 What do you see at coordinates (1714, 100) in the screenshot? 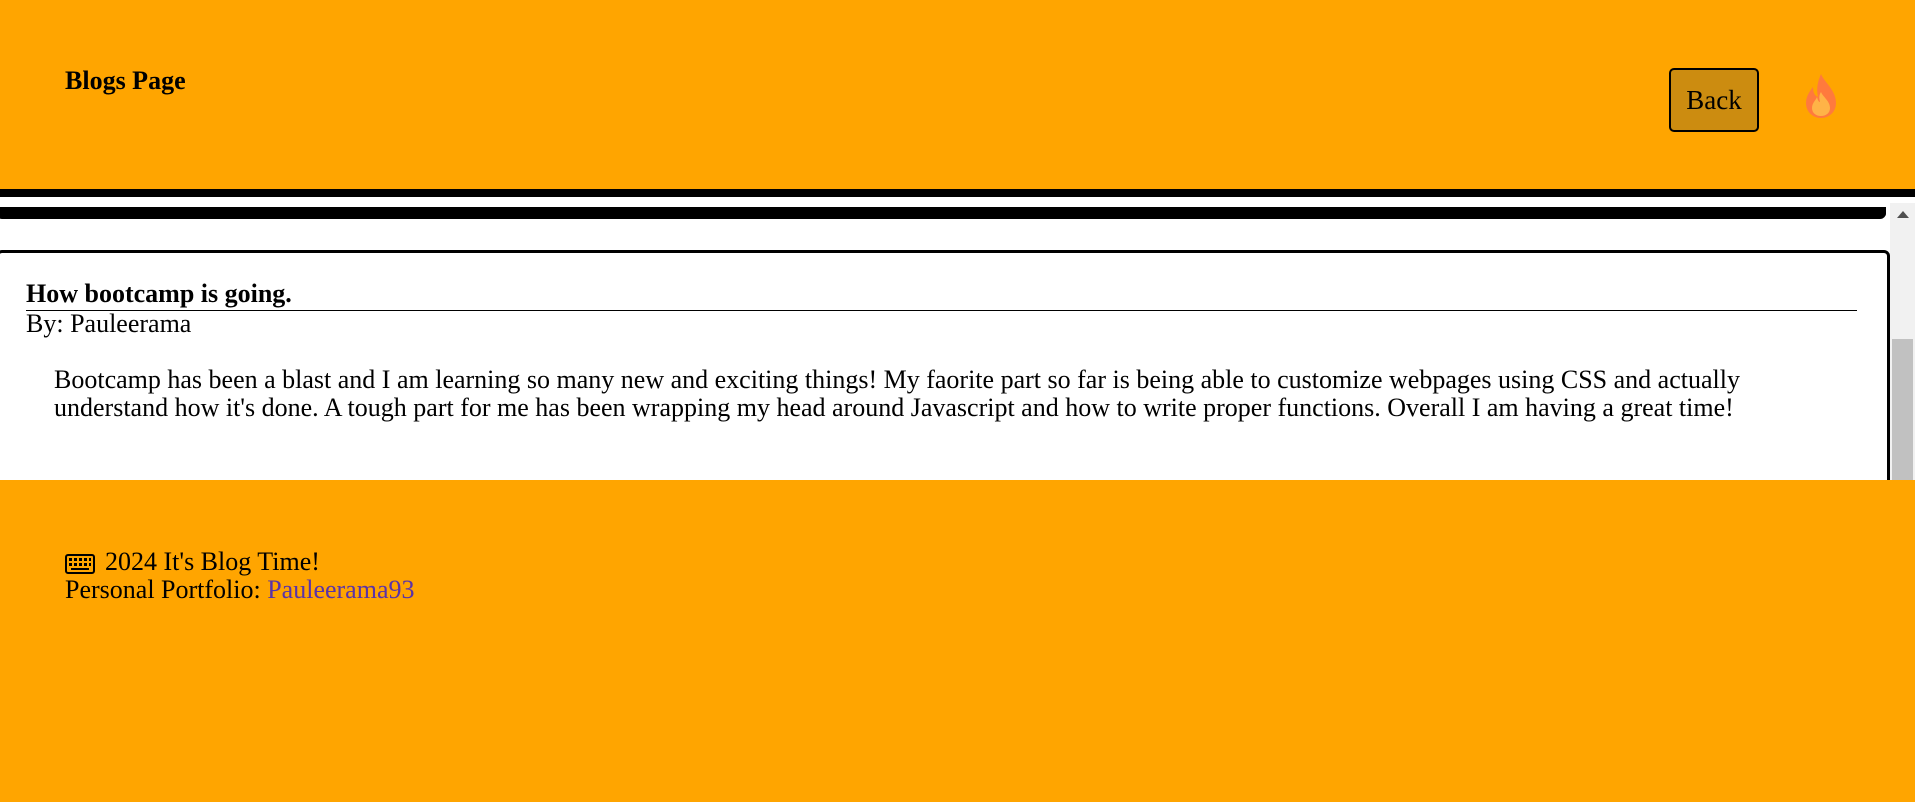
I see `back-button: Back` at bounding box center [1714, 100].